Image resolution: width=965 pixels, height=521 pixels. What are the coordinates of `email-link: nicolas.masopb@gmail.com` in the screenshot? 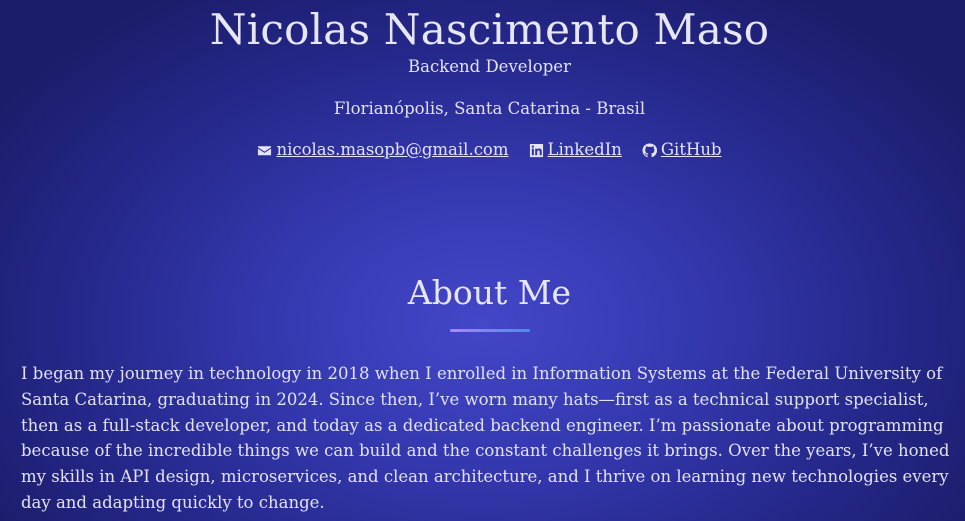 It's located at (383, 150).